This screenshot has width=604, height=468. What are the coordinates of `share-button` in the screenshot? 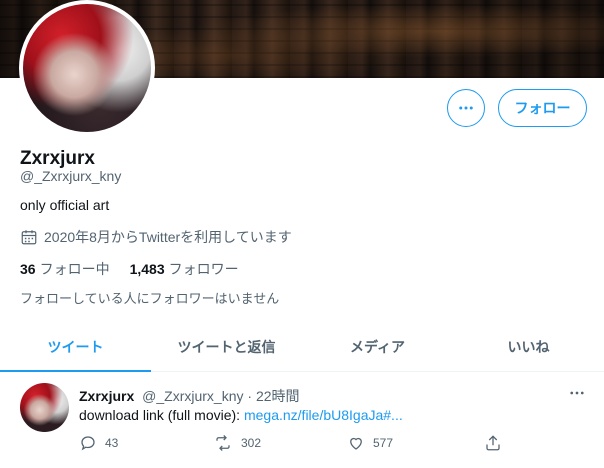 It's located at (497, 443).